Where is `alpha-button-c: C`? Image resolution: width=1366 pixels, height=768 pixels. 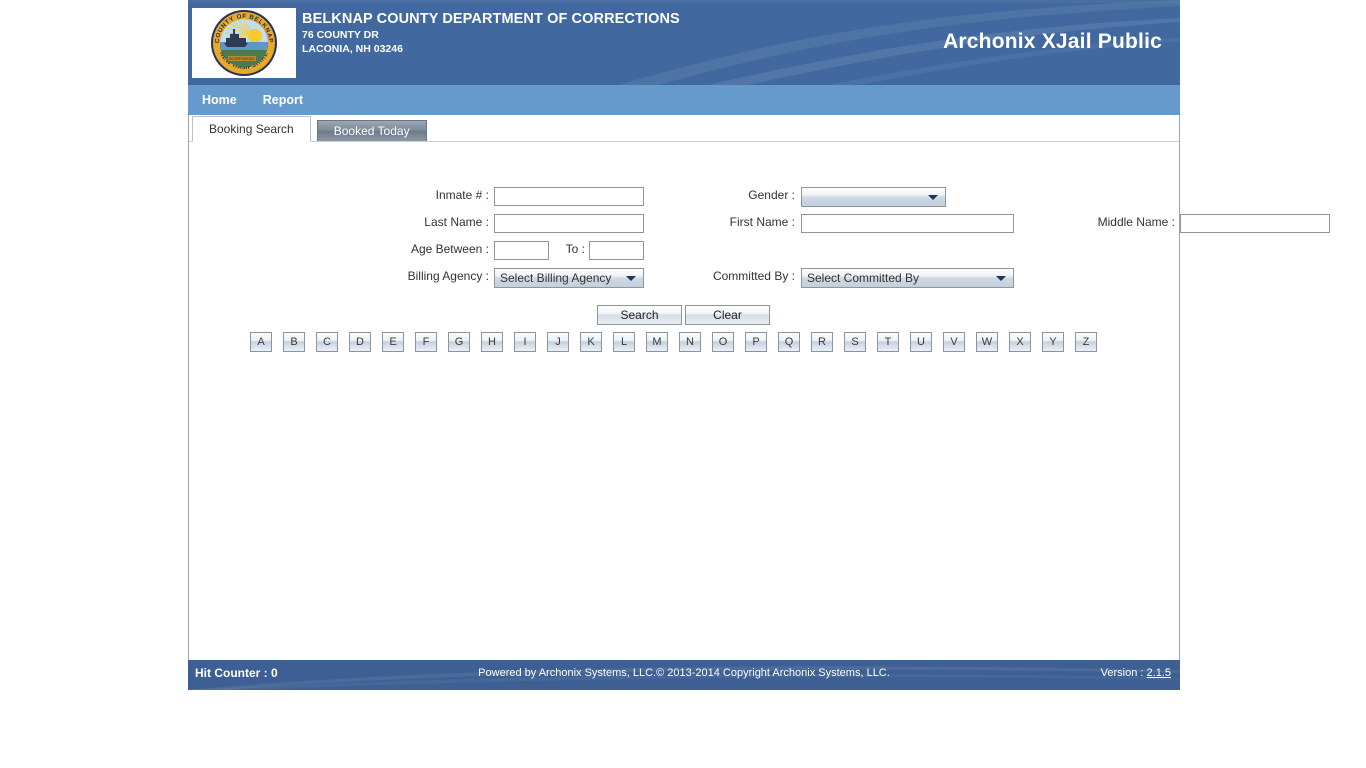 alpha-button-c: C is located at coordinates (327, 342).